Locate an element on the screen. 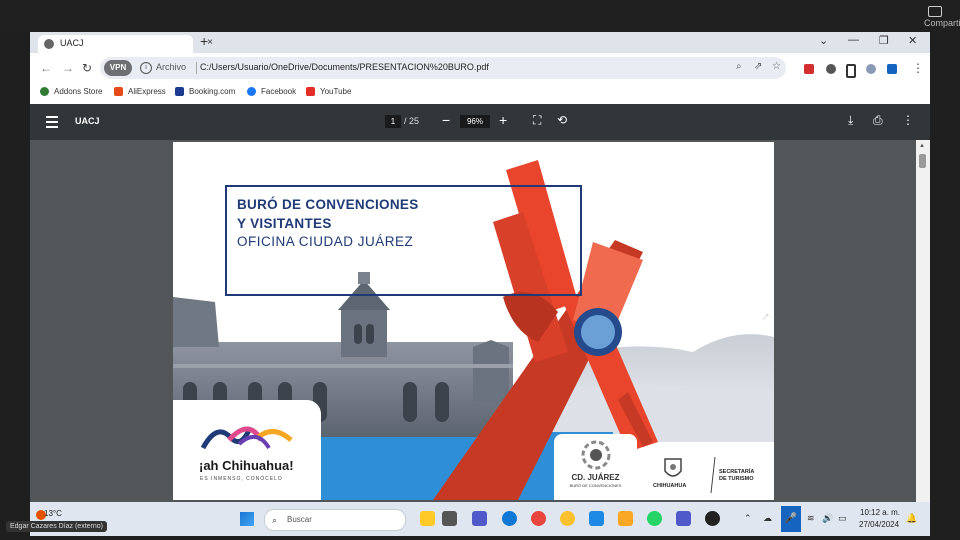 This screenshot has width=960, height=540. ah-chihuahua-text: ¡ah Chihuahua! is located at coordinates (246, 465).